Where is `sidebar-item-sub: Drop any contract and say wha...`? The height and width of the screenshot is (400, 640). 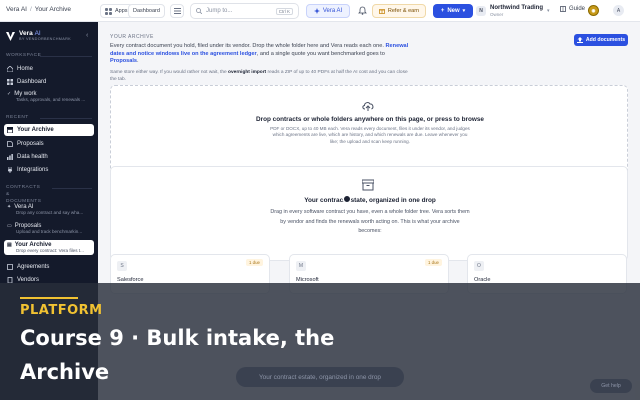
sidebar-item-sub: Drop any contract and say wha... is located at coordinates (50, 212).